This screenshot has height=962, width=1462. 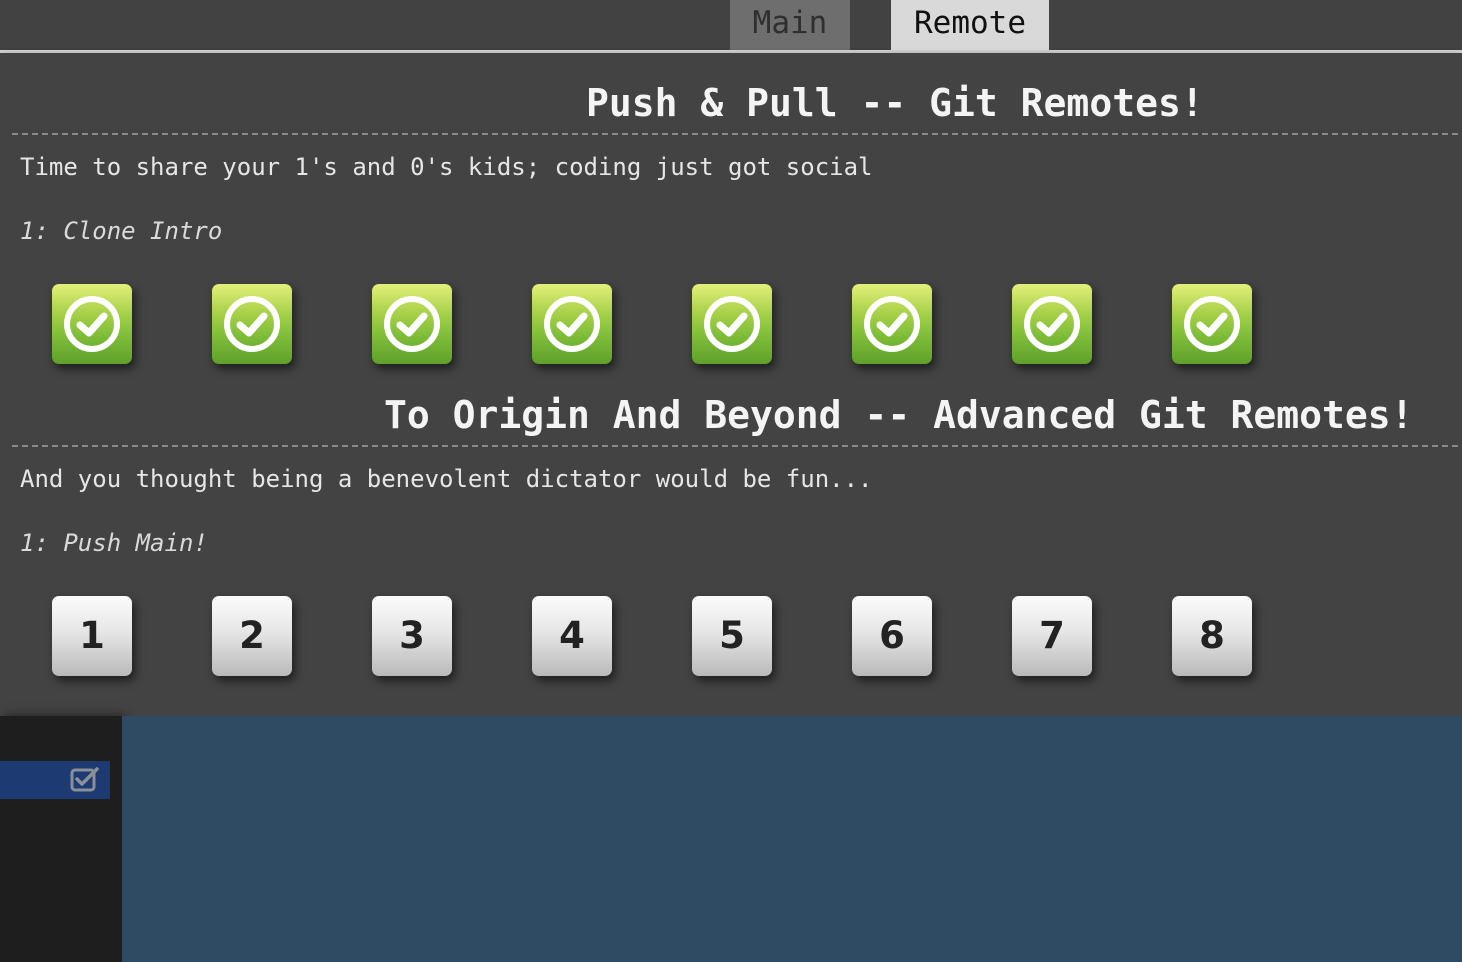 I want to click on sidebar-item-selected, so click(x=55, y=780).